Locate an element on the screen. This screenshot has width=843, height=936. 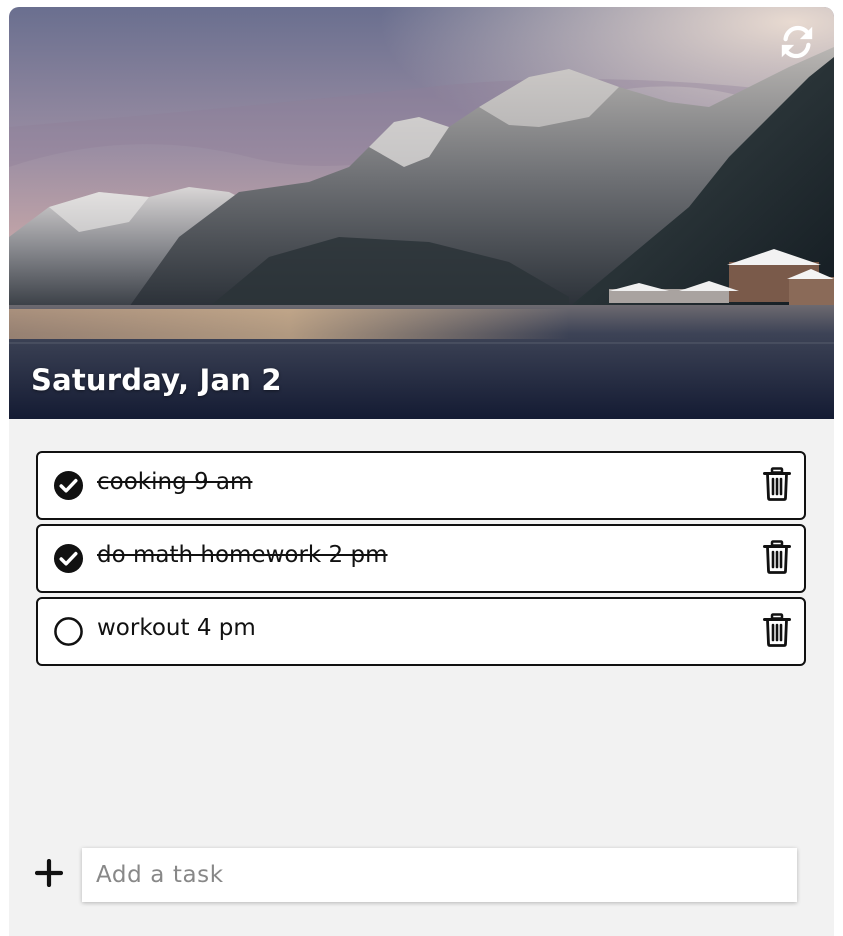
task-text: do math homework 2 pm is located at coordinates (242, 555).